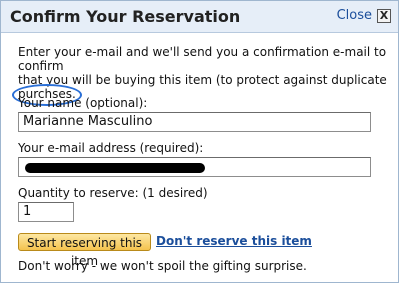  Describe the element at coordinates (384, 16) in the screenshot. I see `close-icon: X` at that location.